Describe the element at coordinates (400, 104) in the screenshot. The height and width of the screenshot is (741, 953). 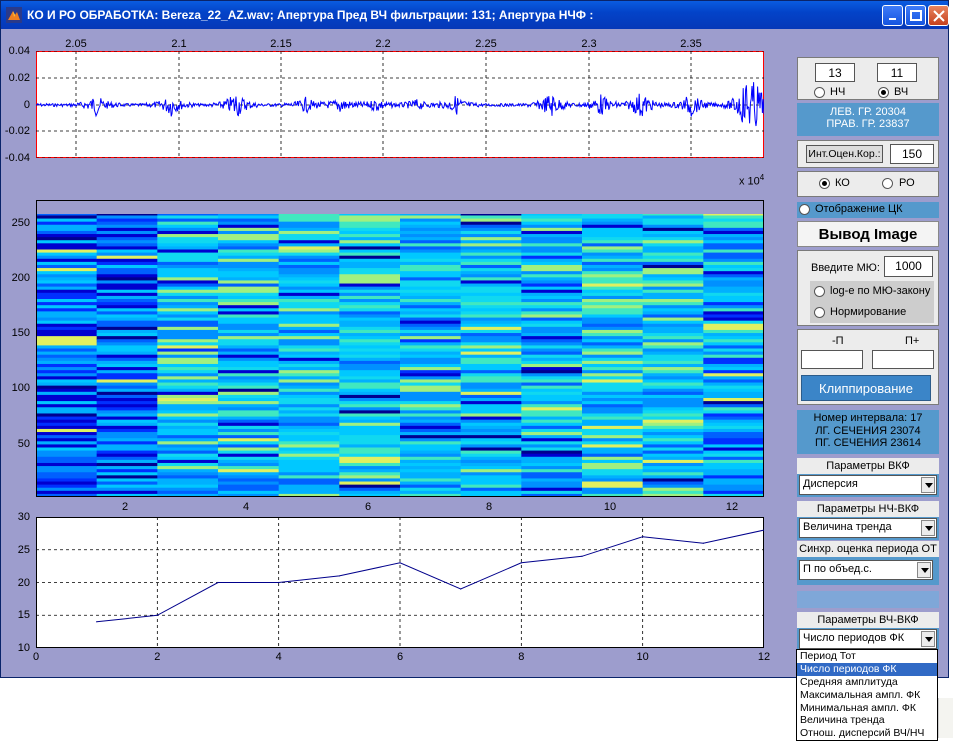
I see `waveform-axes` at that location.